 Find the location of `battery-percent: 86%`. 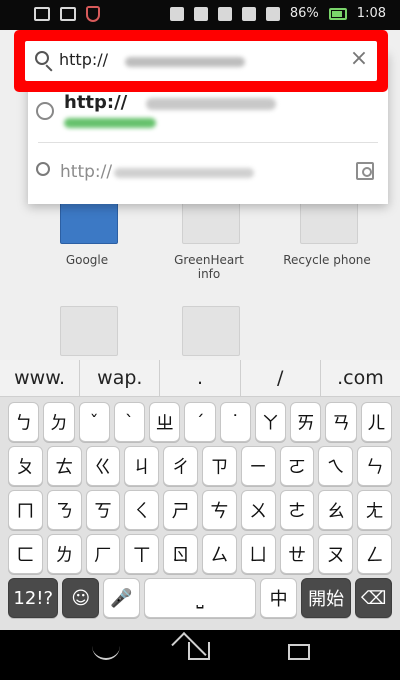

battery-percent: 86% is located at coordinates (304, 13).